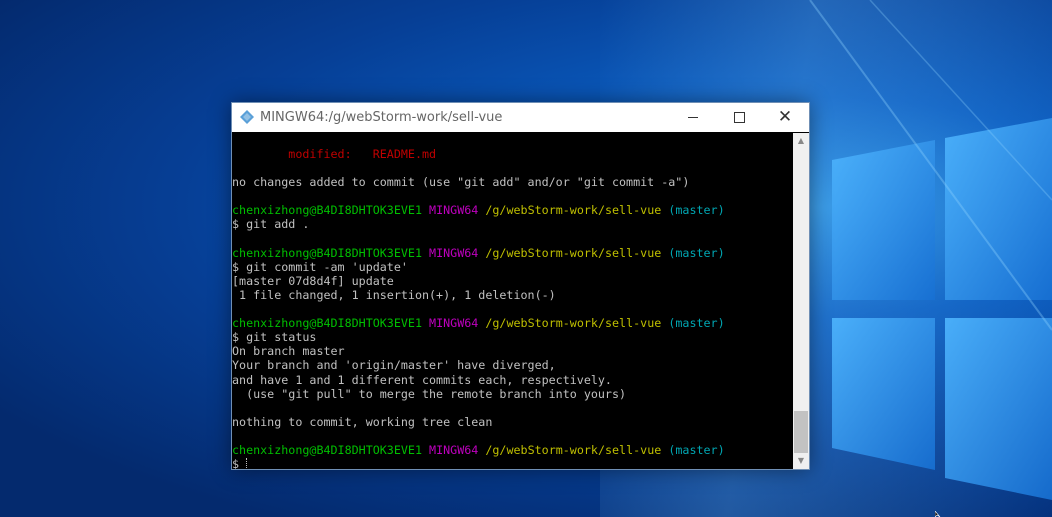  I want to click on terminal-text: $ git commit -am 'update', so click(320, 266).